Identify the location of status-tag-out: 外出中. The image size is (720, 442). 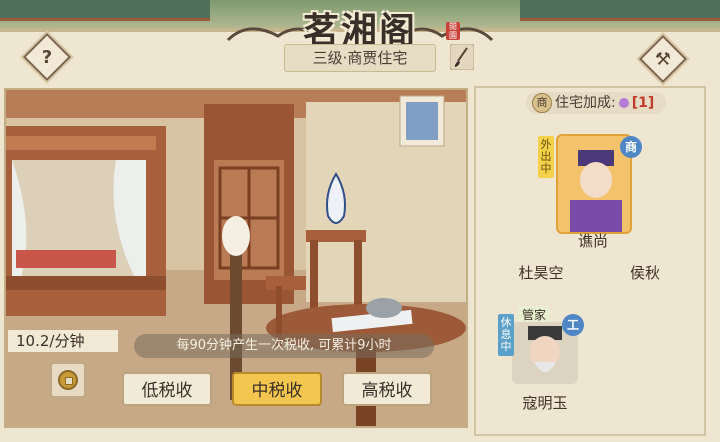
(546, 157).